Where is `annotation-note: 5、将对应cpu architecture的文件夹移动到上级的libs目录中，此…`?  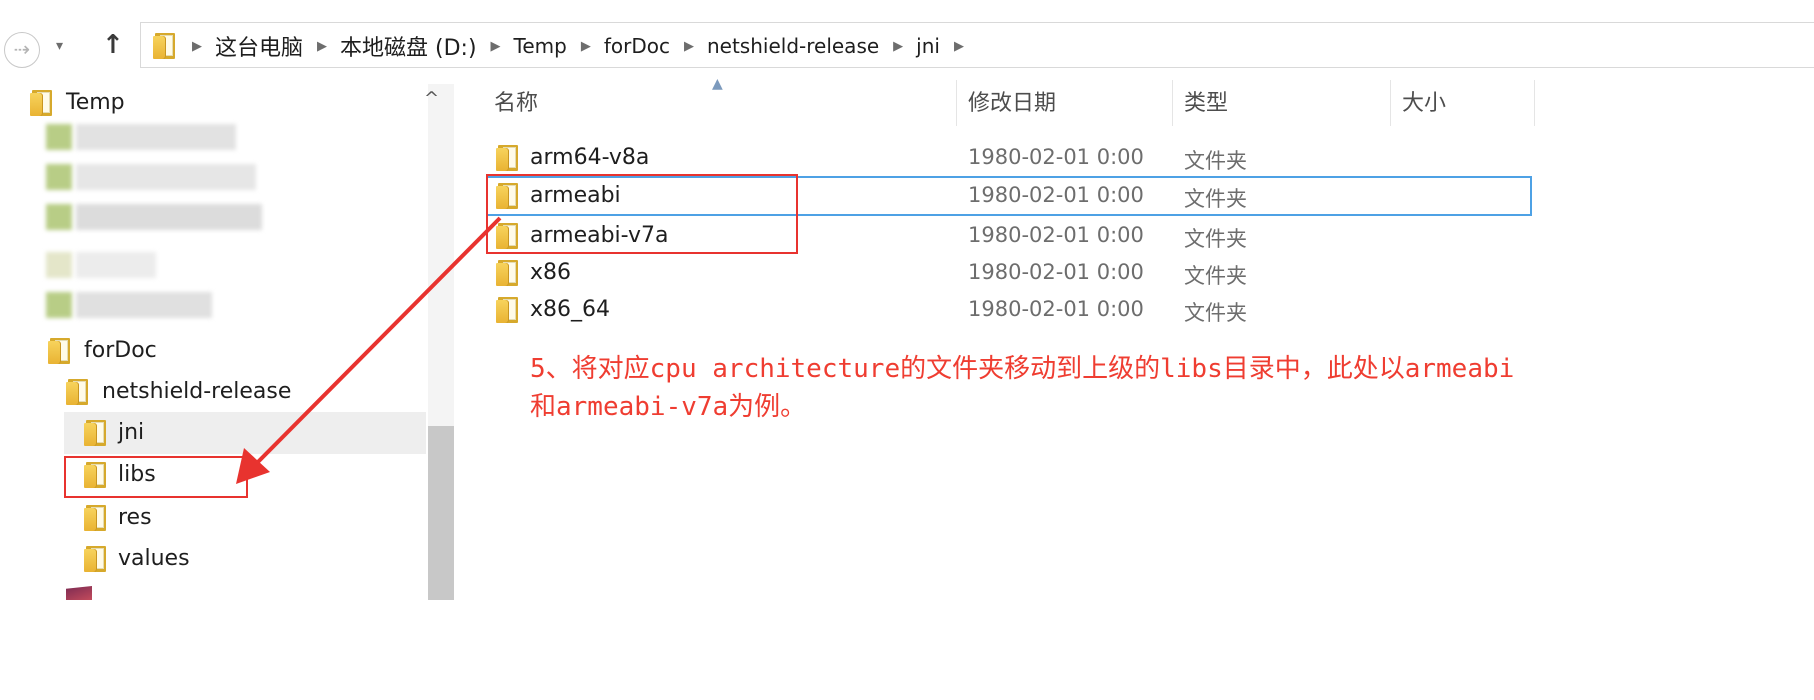 annotation-note: 5、将对应cpu architecture的文件夹移动到上级的libs目录中，此… is located at coordinates (1150, 388).